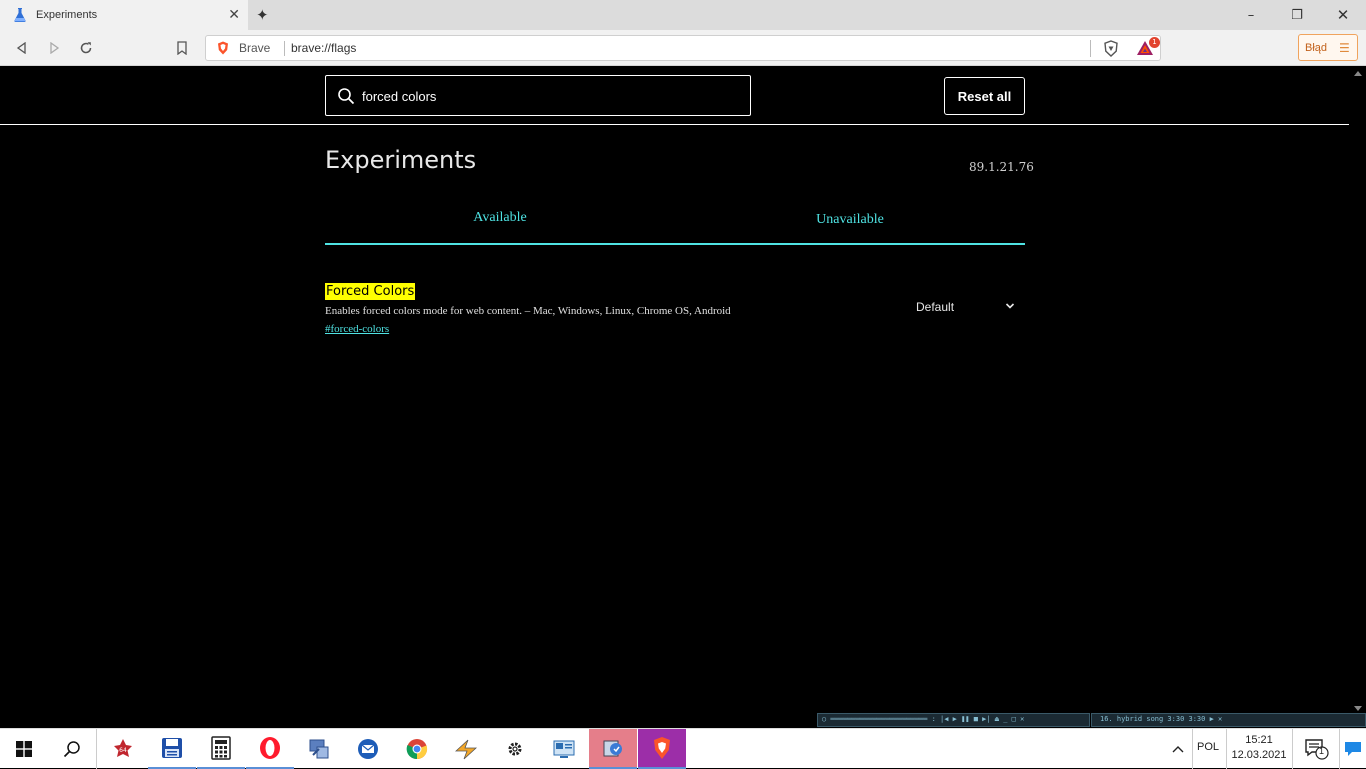 The height and width of the screenshot is (769, 1366). Describe the element at coordinates (370, 291) in the screenshot. I see `experiment-name: Forced Colors` at that location.